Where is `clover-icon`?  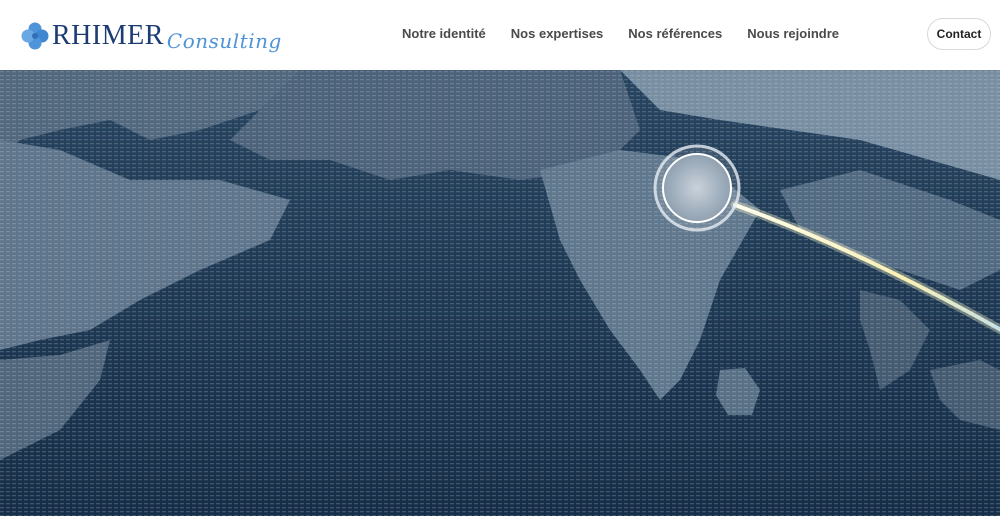 clover-icon is located at coordinates (35, 36).